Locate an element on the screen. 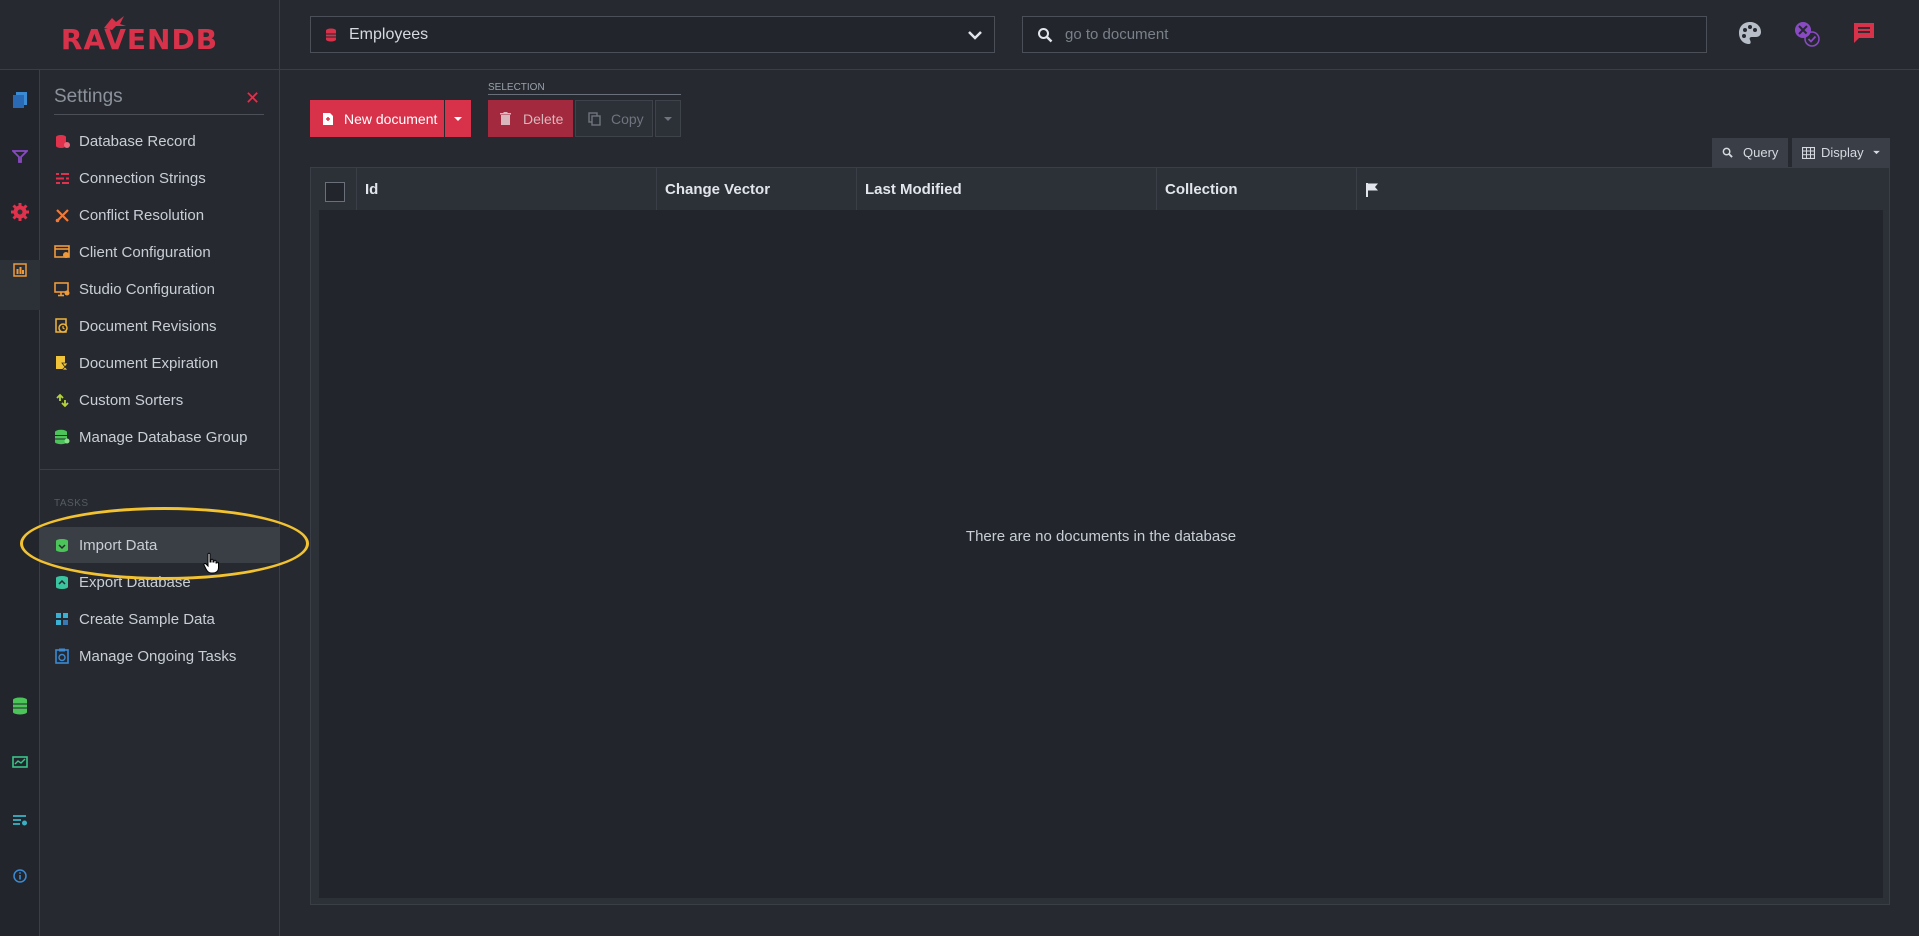 The height and width of the screenshot is (936, 1919). chat-icon is located at coordinates (1864, 33).